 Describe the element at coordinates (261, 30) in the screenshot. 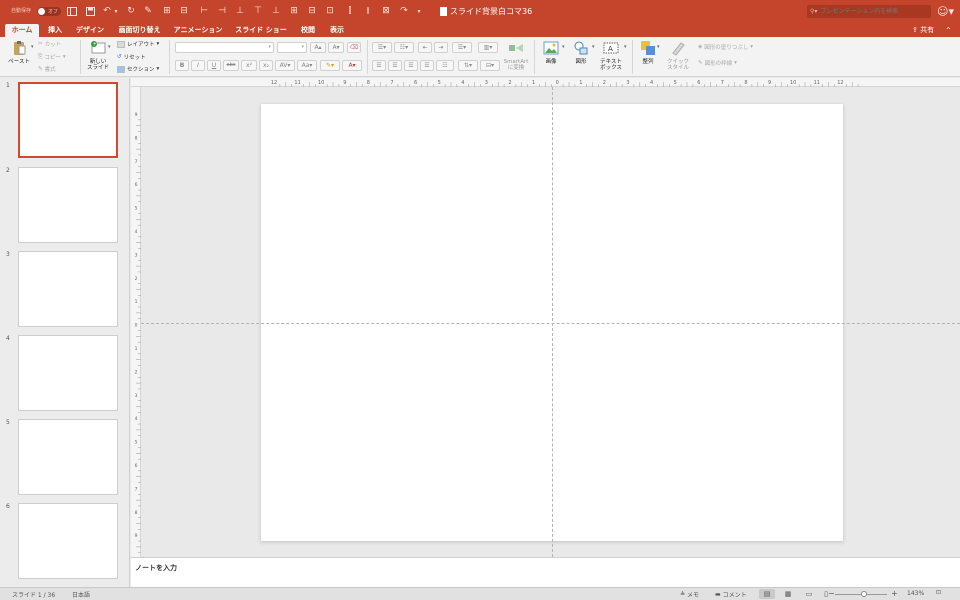

I see `tab-slideshow: スライド ショー` at that location.